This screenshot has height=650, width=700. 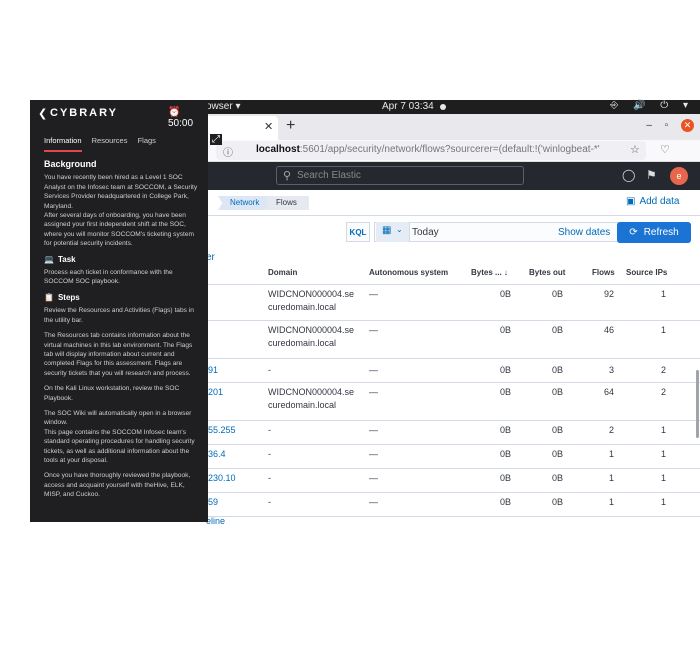 What do you see at coordinates (631, 201) in the screenshot?
I see `add-data-icon: ▣` at bounding box center [631, 201].